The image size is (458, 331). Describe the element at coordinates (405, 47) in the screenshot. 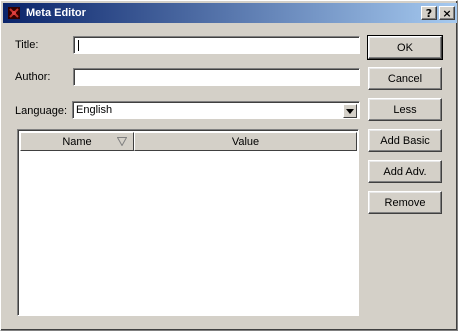

I see `ok-button: OK` at that location.